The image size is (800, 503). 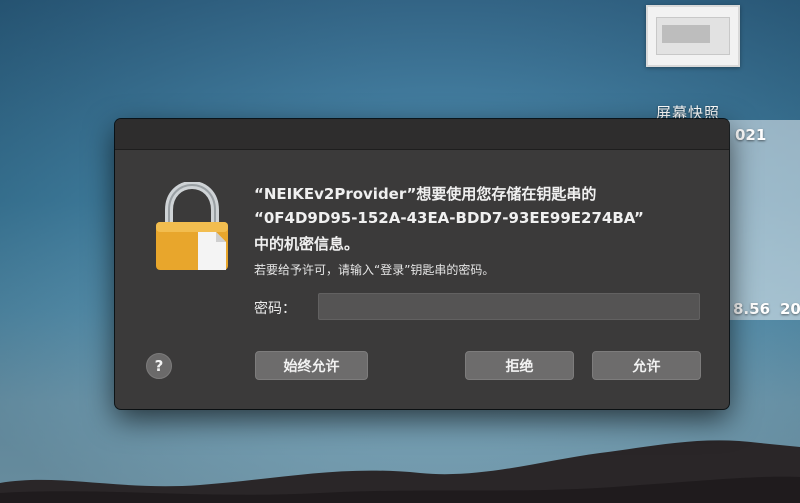 I want to click on screenshot-thumbnail-icon, so click(x=693, y=36).